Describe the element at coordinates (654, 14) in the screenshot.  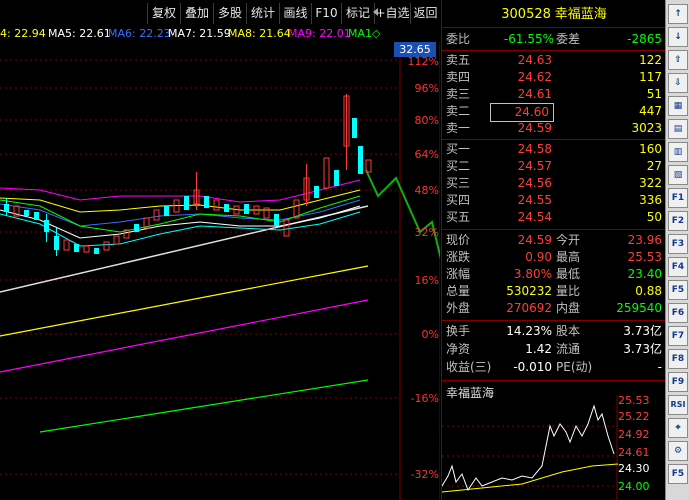
I see `header-right-block` at that location.